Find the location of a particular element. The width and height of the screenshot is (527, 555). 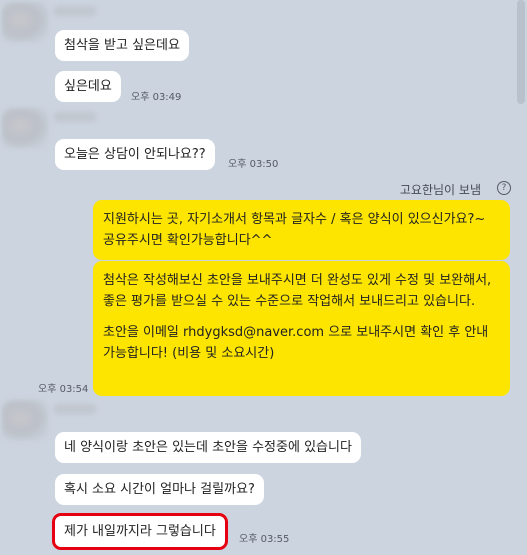

message-time: 오후 03:55 is located at coordinates (264, 539).